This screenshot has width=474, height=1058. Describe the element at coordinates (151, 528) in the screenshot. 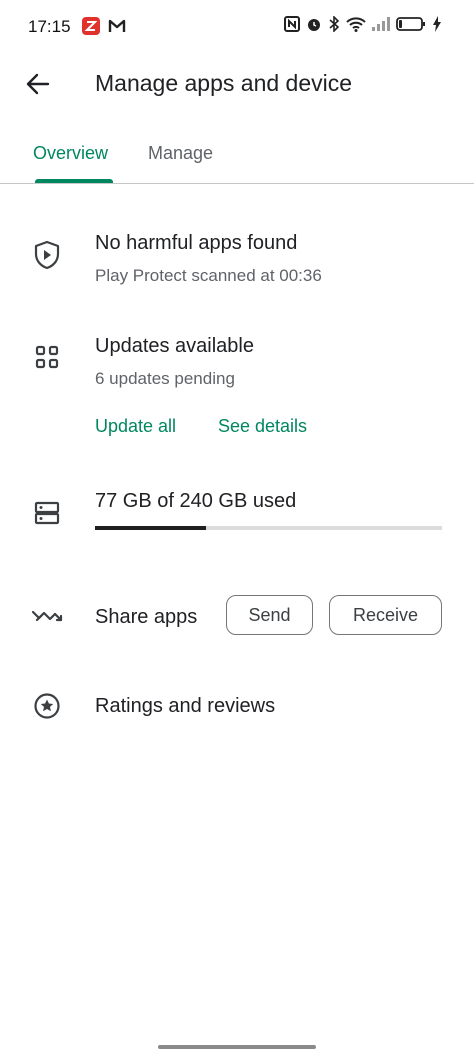

I see `storage-progress-fill` at that location.